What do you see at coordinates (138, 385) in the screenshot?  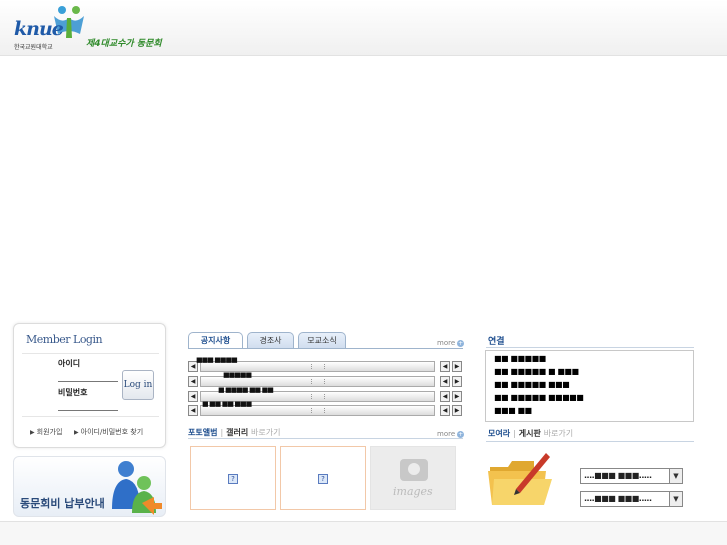 I see `login-button: Log in` at bounding box center [138, 385].